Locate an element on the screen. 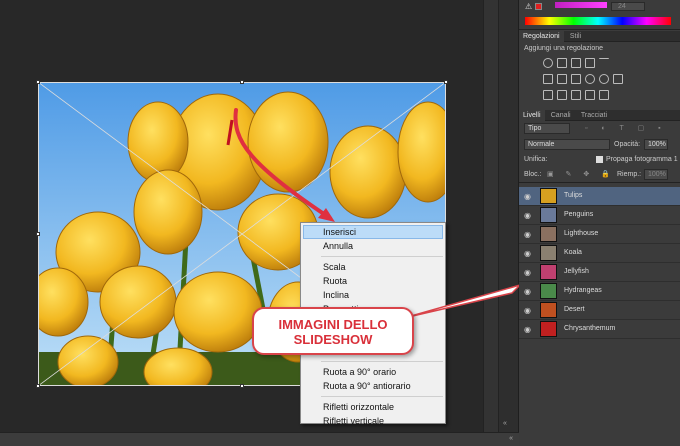 Image resolution: width=680 pixels, height=446 pixels. tab-canali: Canali is located at coordinates (561, 115).